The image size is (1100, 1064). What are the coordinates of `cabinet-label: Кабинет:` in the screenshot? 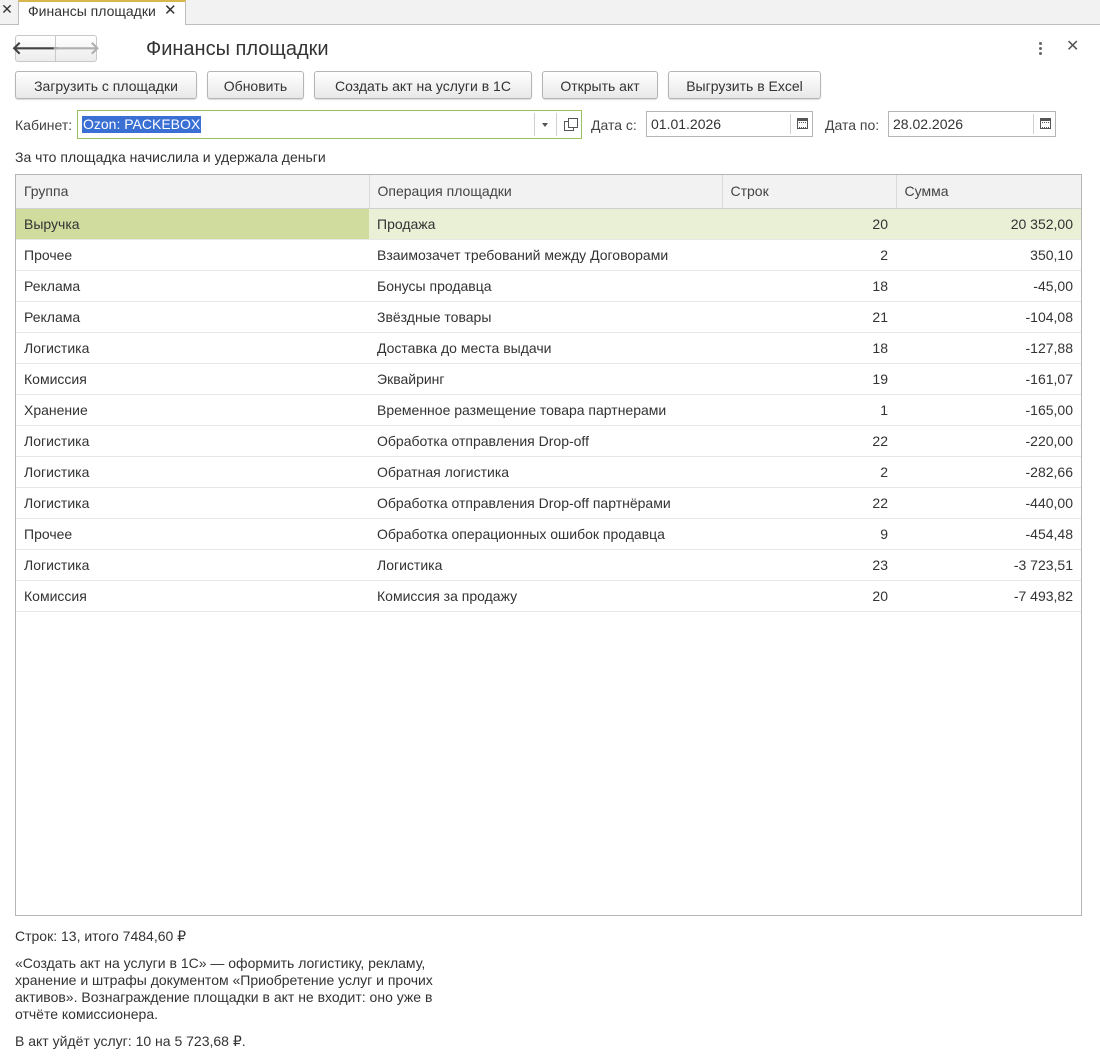 It's located at (44, 125).